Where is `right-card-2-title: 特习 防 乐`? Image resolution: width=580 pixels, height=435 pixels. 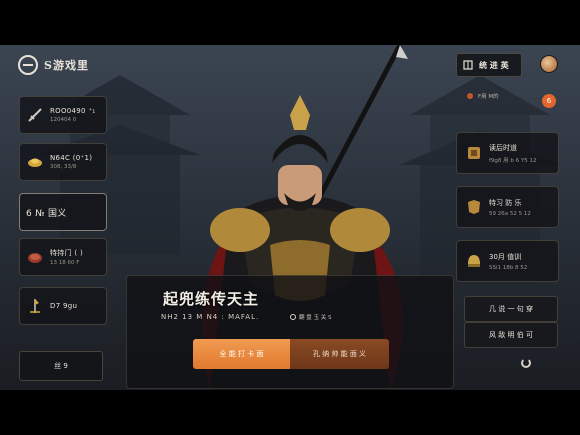
right-card-2-title: 特习 防 乐 is located at coordinates (505, 202).